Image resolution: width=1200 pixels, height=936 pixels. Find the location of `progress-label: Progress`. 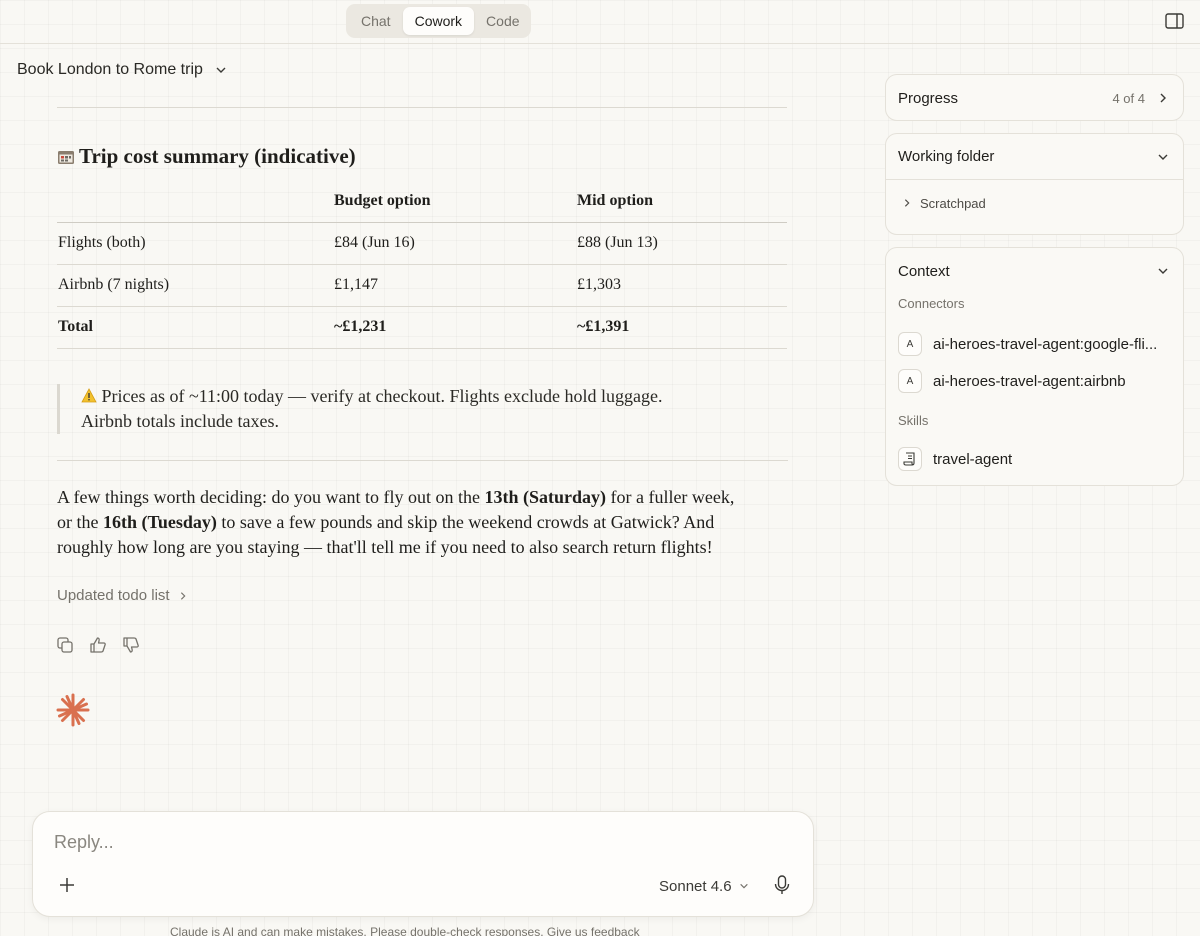

progress-label: Progress is located at coordinates (928, 98).